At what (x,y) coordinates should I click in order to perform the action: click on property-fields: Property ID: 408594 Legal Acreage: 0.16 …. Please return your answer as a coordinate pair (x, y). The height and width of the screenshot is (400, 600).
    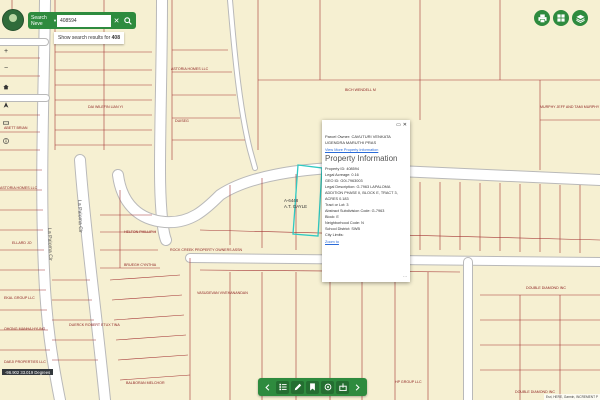
    Looking at the image, I should click on (366, 202).